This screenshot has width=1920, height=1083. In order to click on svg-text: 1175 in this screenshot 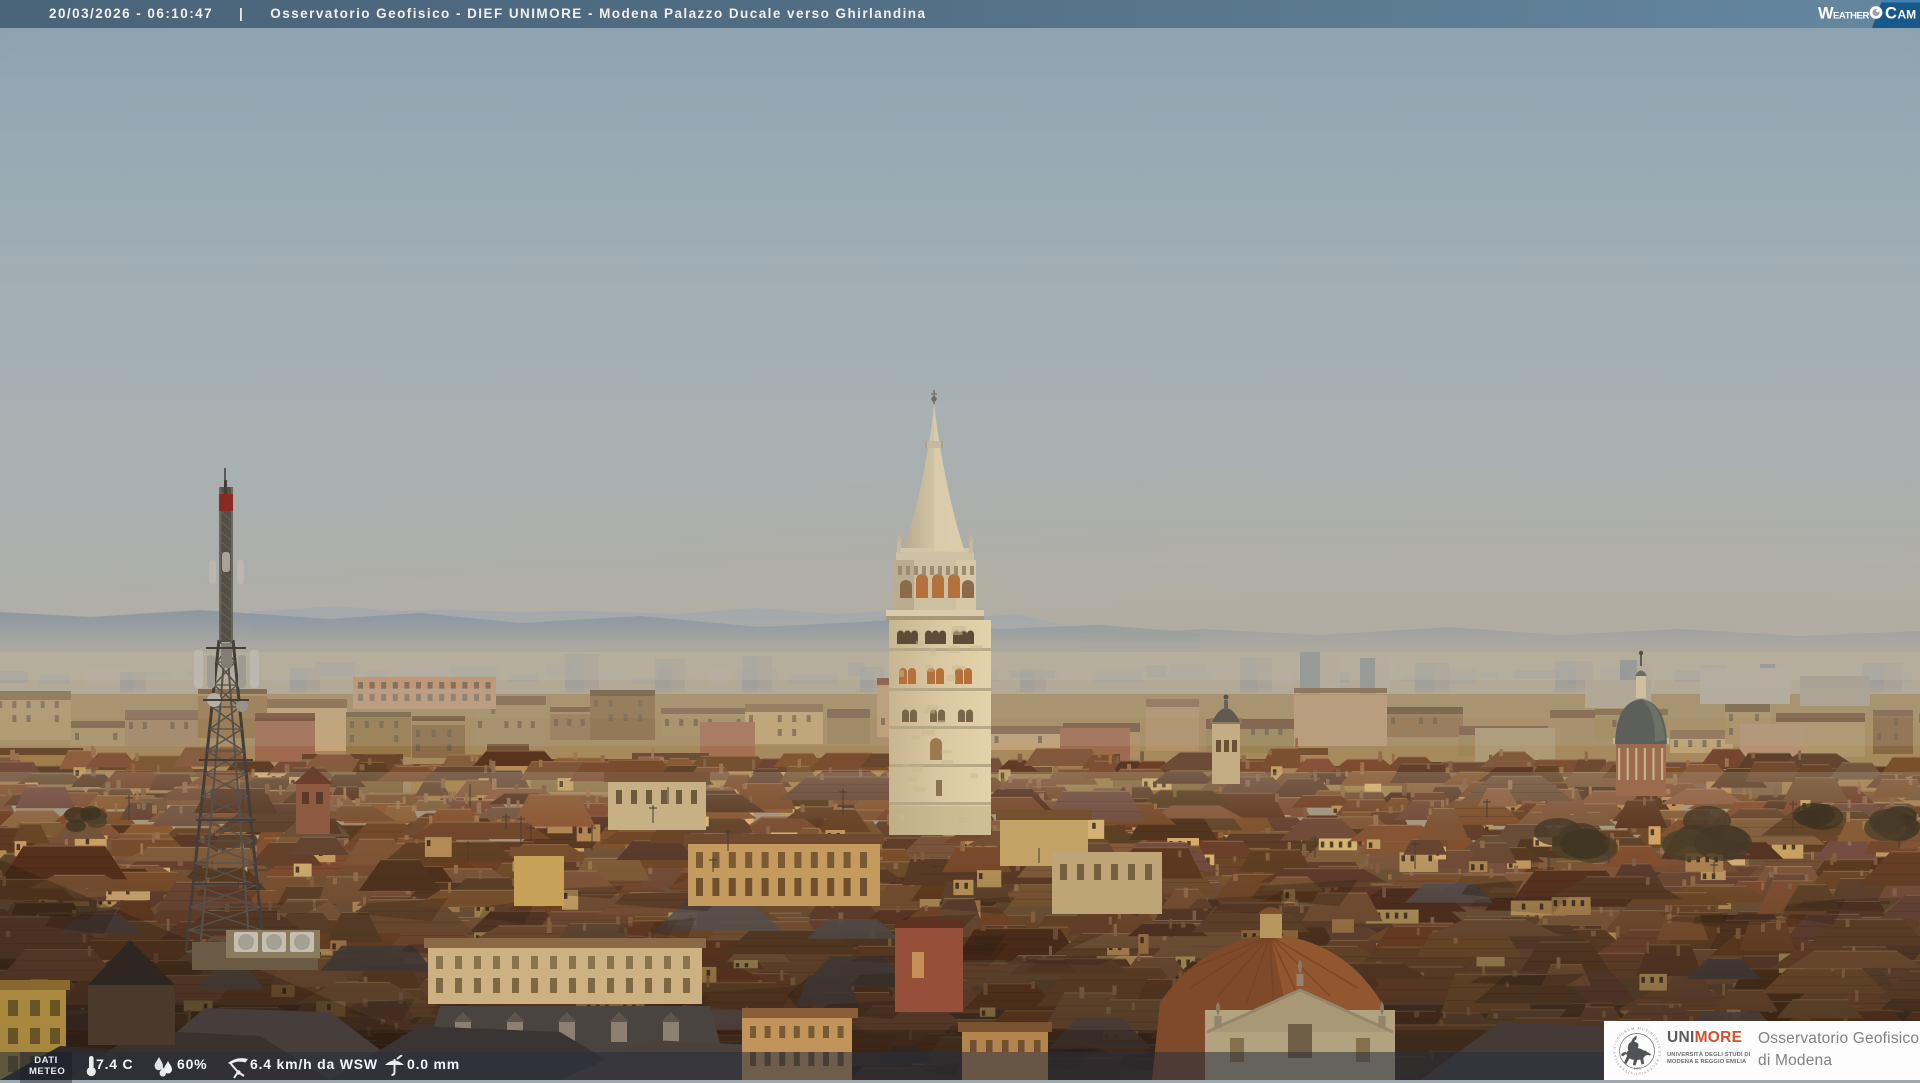, I will do `click(1636, 1069)`.